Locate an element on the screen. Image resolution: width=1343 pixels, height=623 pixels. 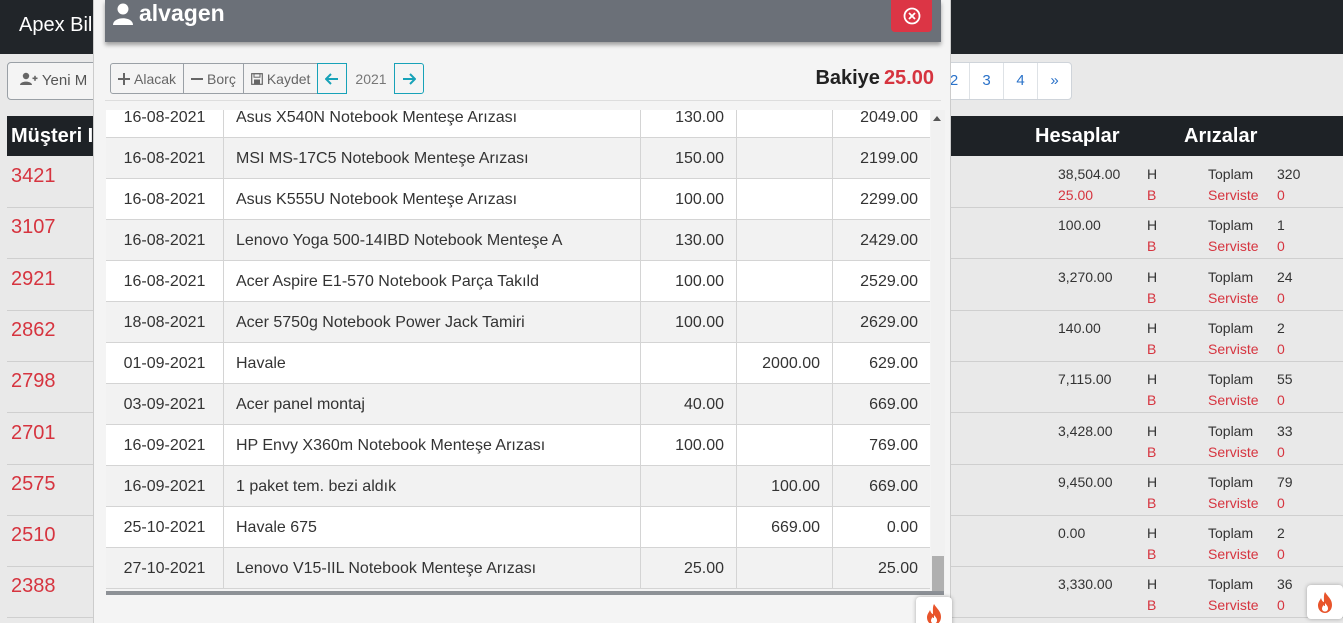
ledger-balance: 2529.00 is located at coordinates (889, 281).